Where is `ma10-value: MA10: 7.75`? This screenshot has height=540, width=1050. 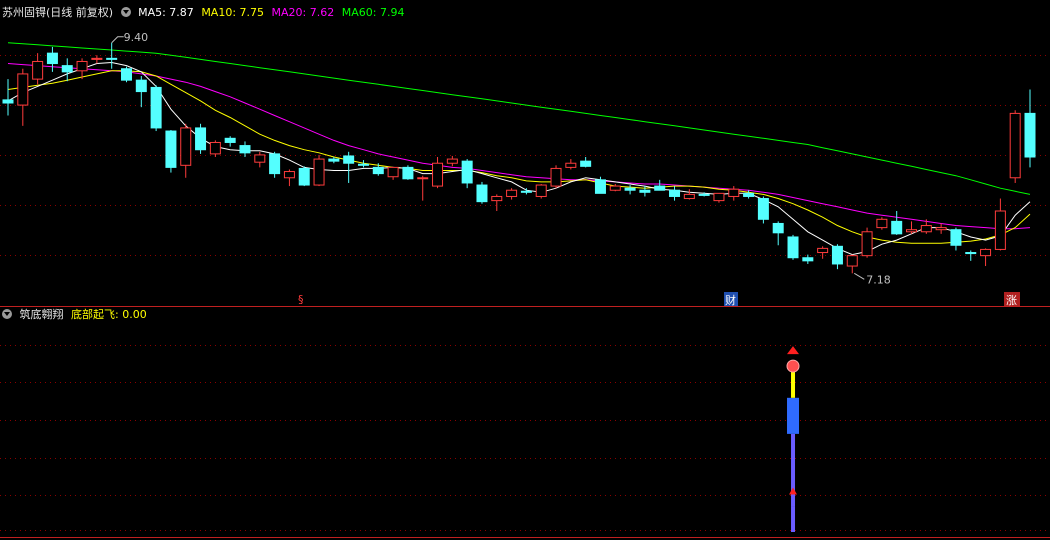
ma10-value: MA10: 7.75 is located at coordinates (233, 12).